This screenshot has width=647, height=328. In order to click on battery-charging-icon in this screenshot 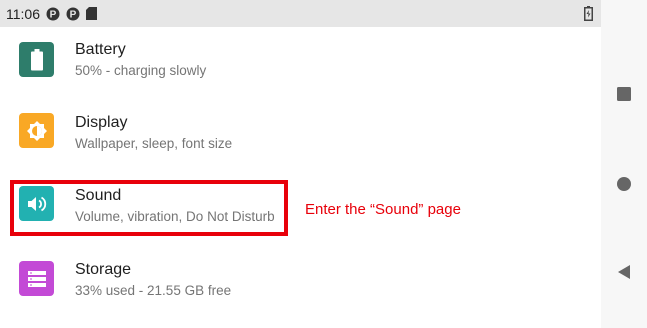, I will do `click(588, 16)`.